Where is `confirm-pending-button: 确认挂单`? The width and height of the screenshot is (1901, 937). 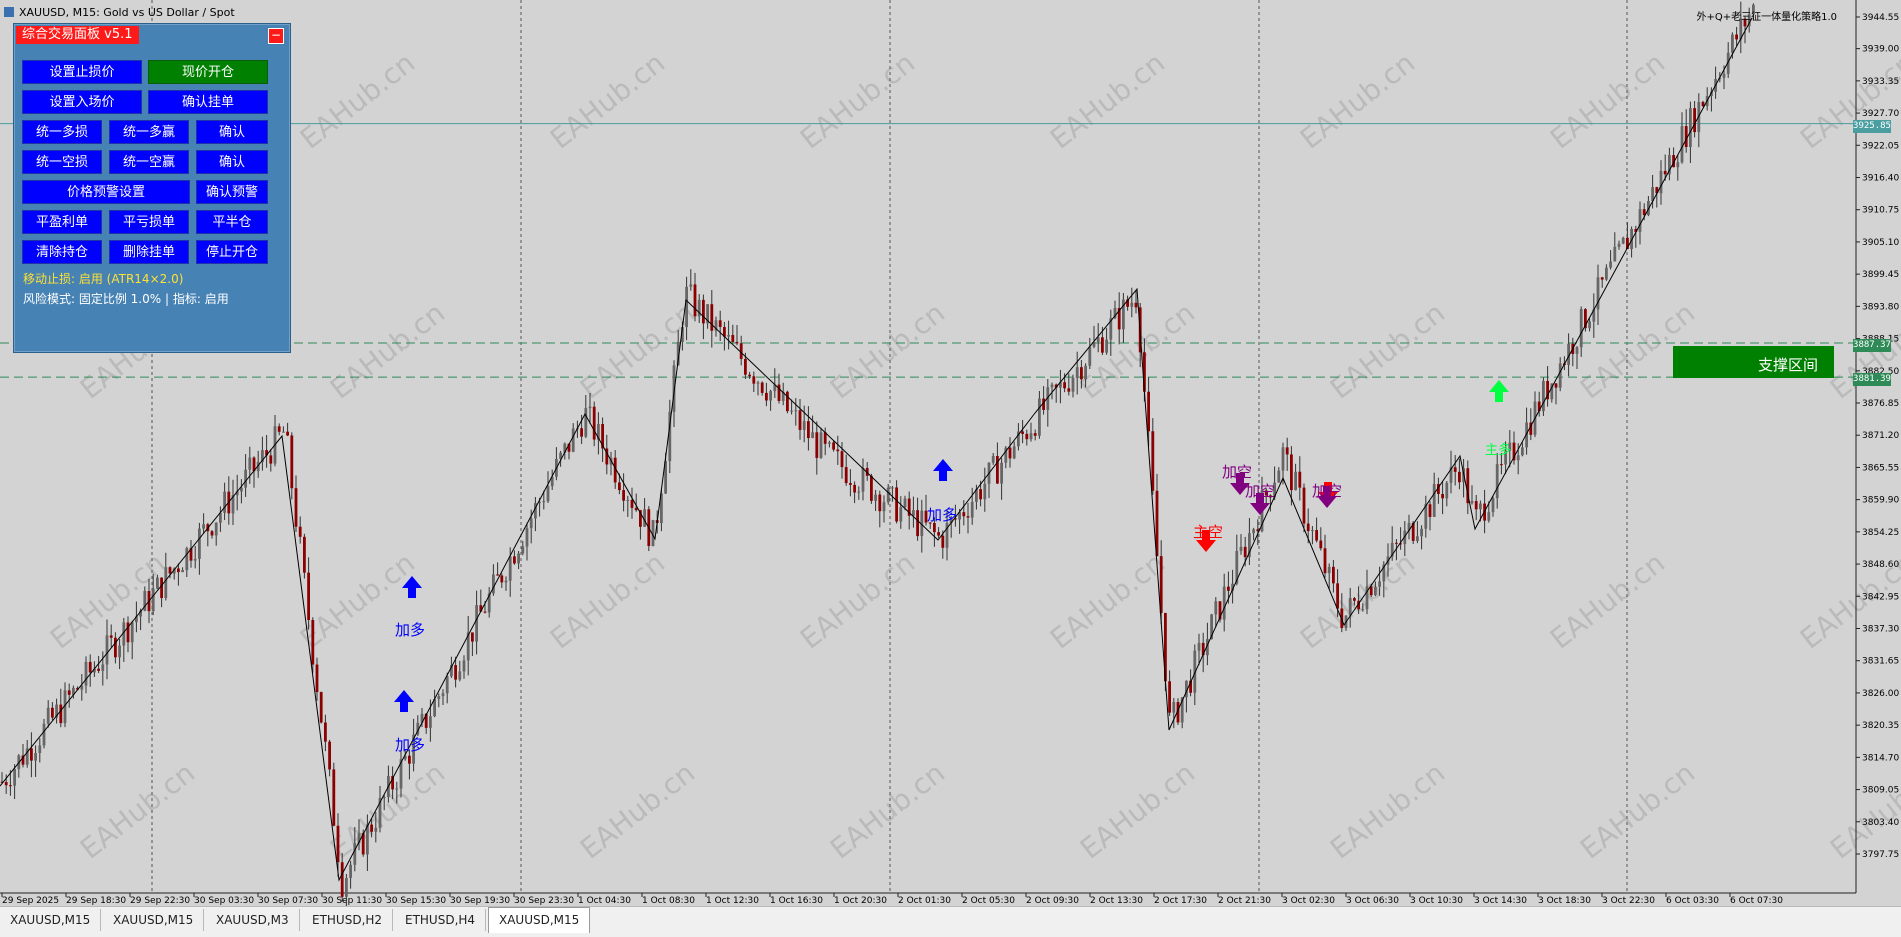
confirm-pending-button: 确认挂单 is located at coordinates (208, 102).